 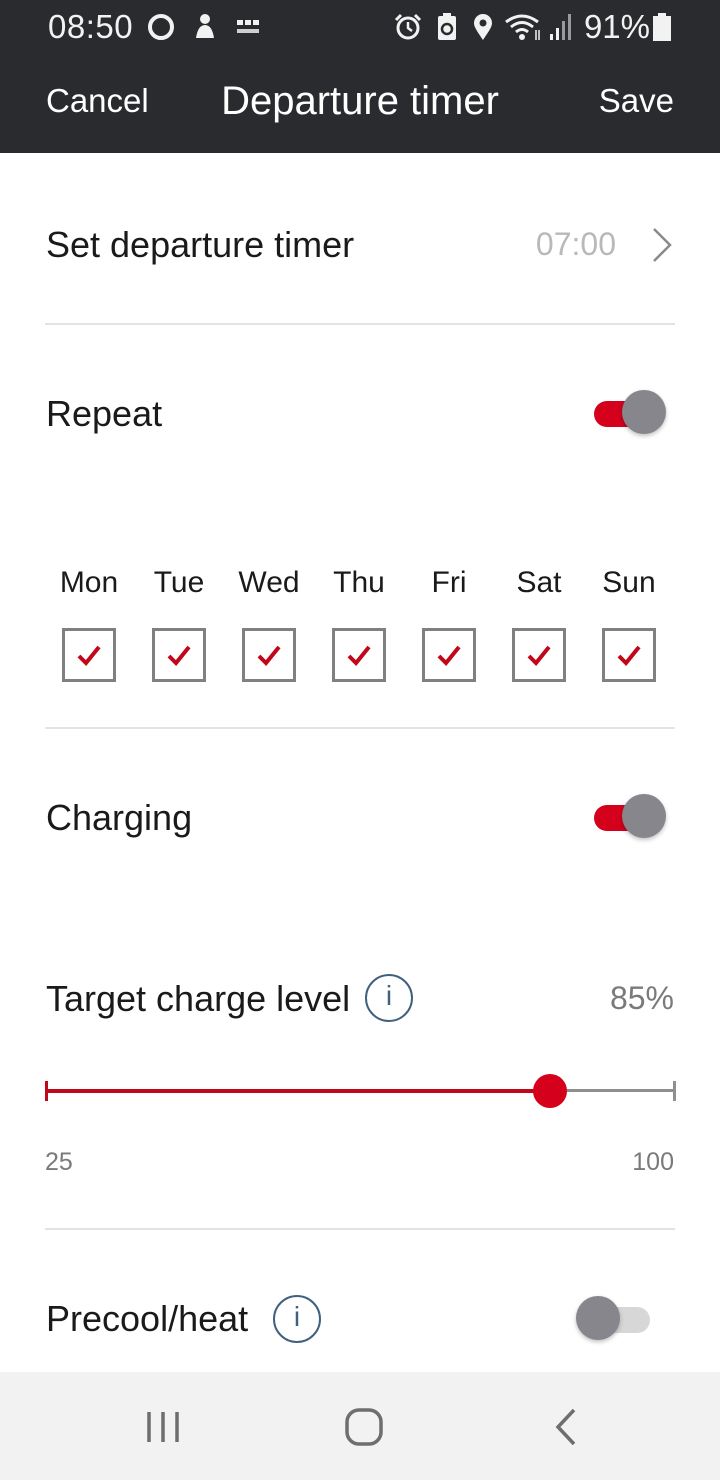 What do you see at coordinates (364, 1427) in the screenshot?
I see `home-icon` at bounding box center [364, 1427].